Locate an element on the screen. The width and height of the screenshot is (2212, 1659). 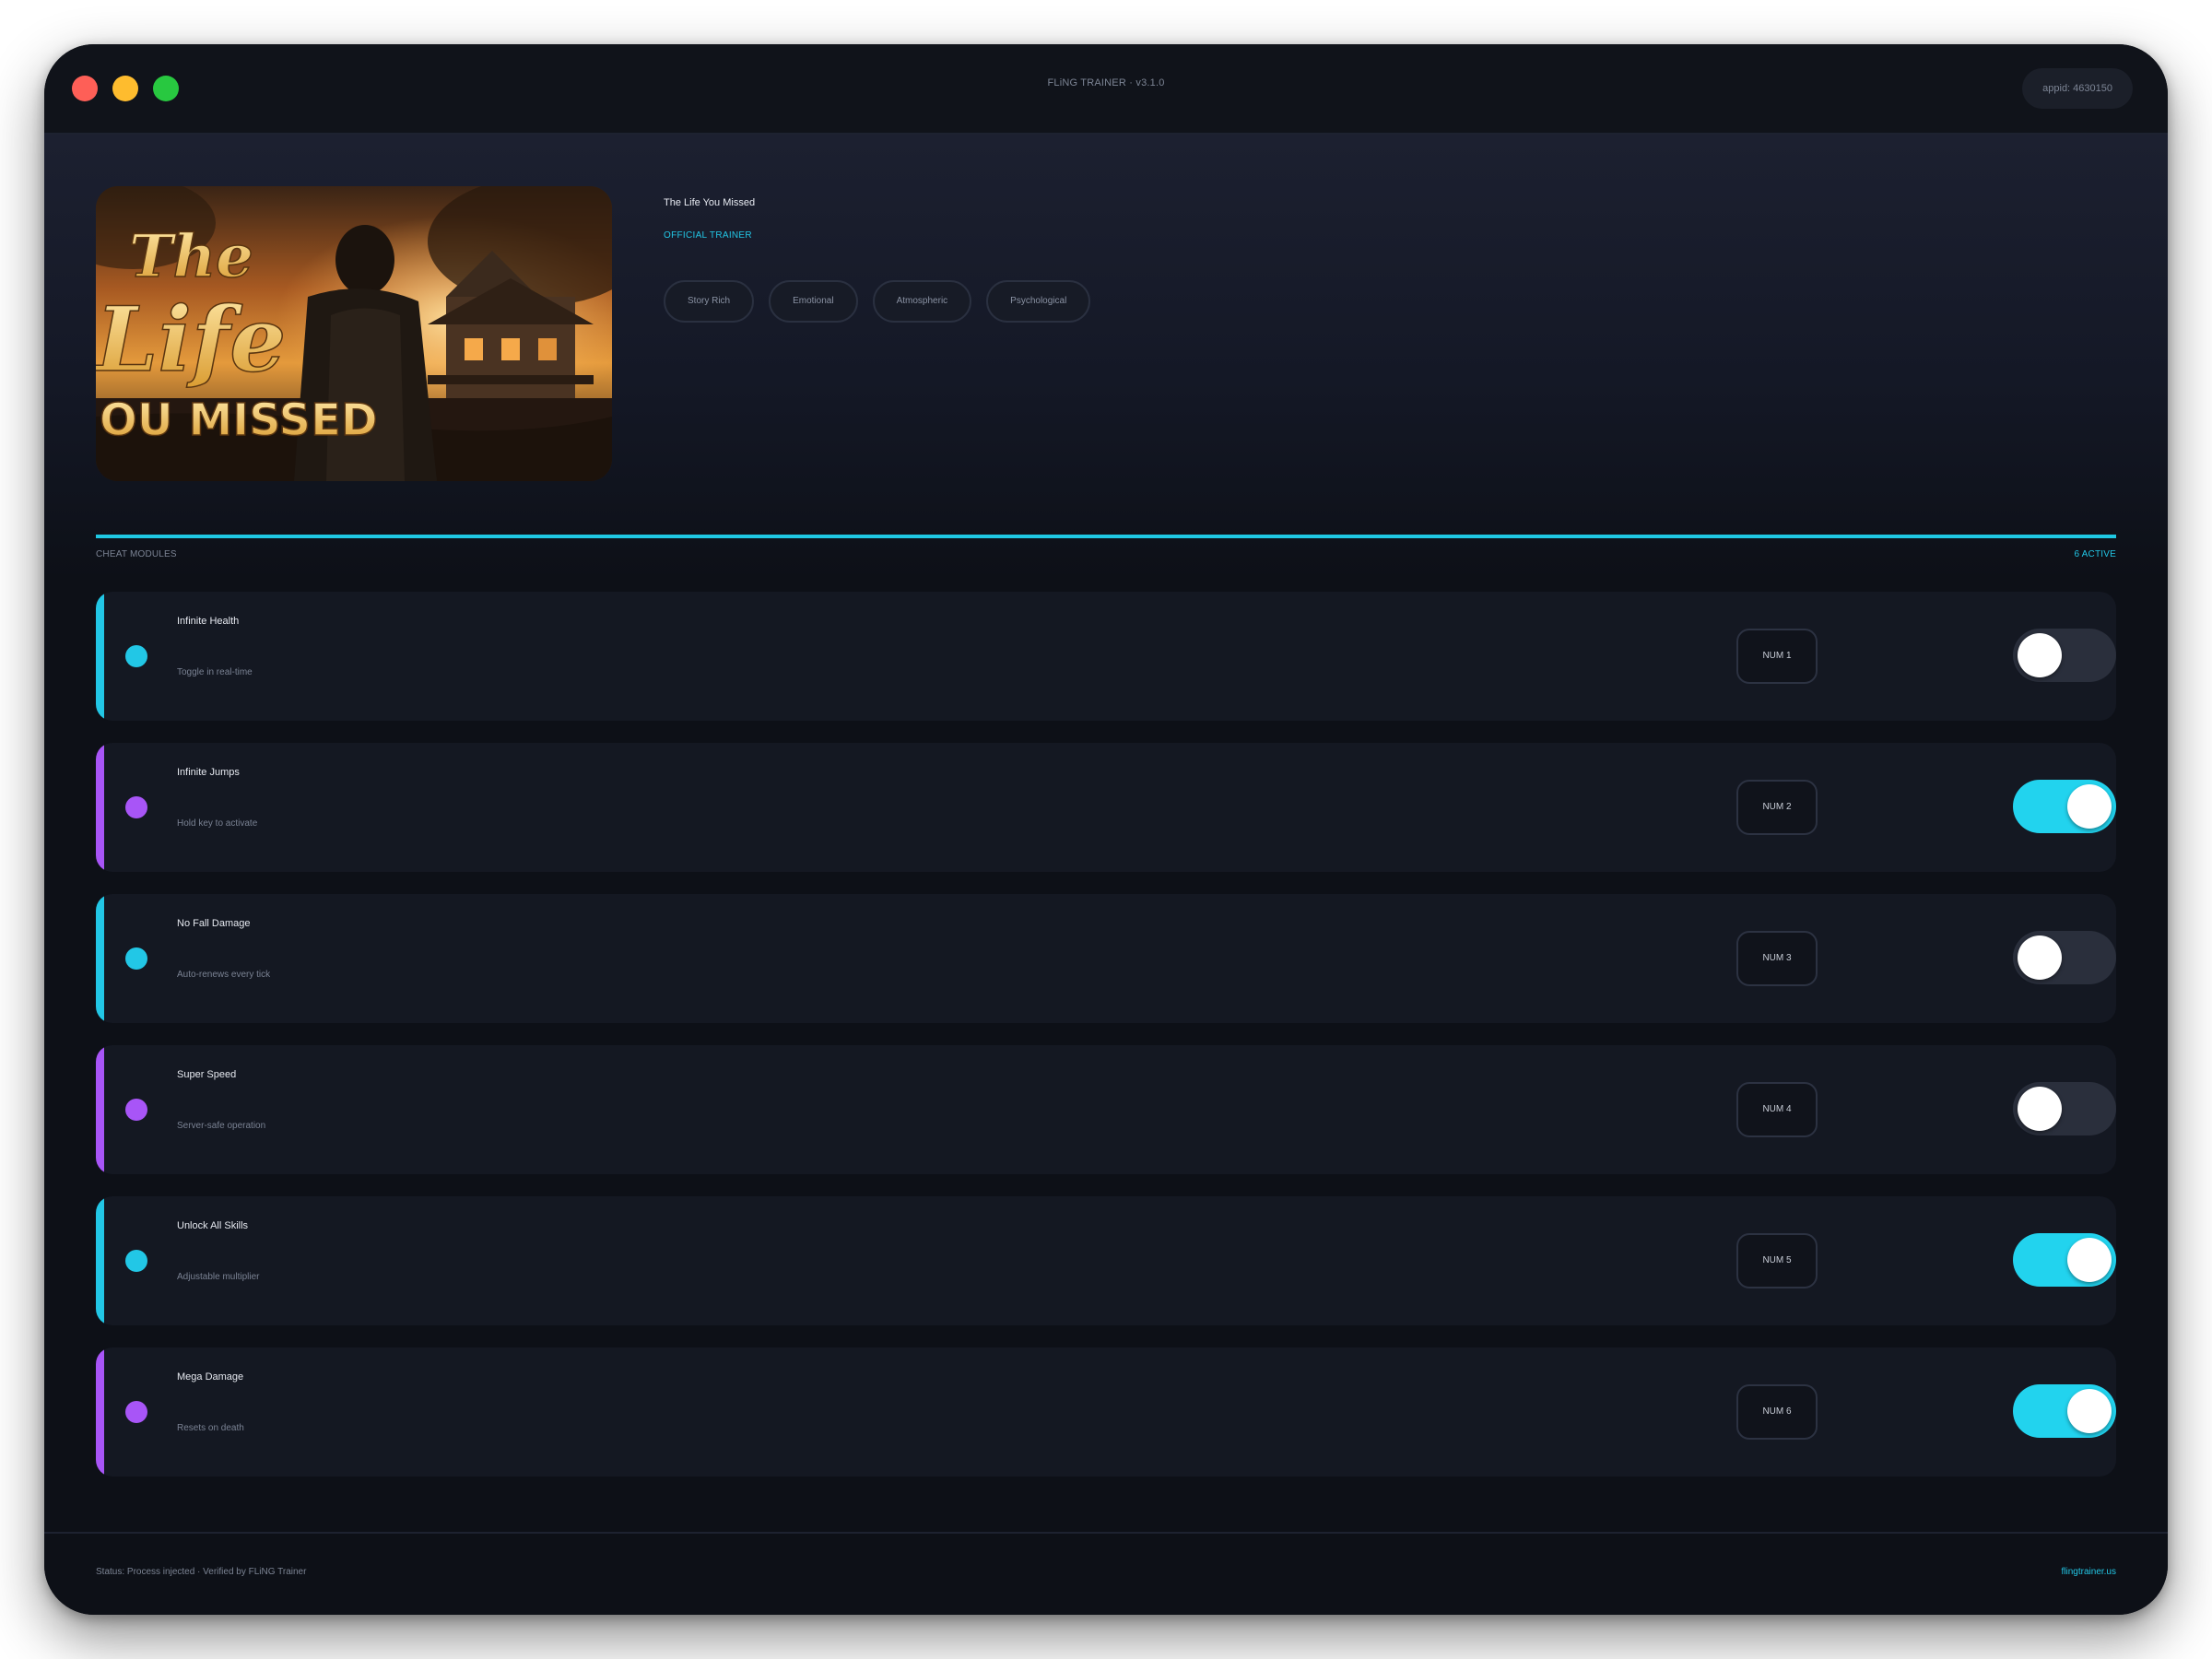
appid-badge: appid: 4630150 is located at coordinates (2077, 88).